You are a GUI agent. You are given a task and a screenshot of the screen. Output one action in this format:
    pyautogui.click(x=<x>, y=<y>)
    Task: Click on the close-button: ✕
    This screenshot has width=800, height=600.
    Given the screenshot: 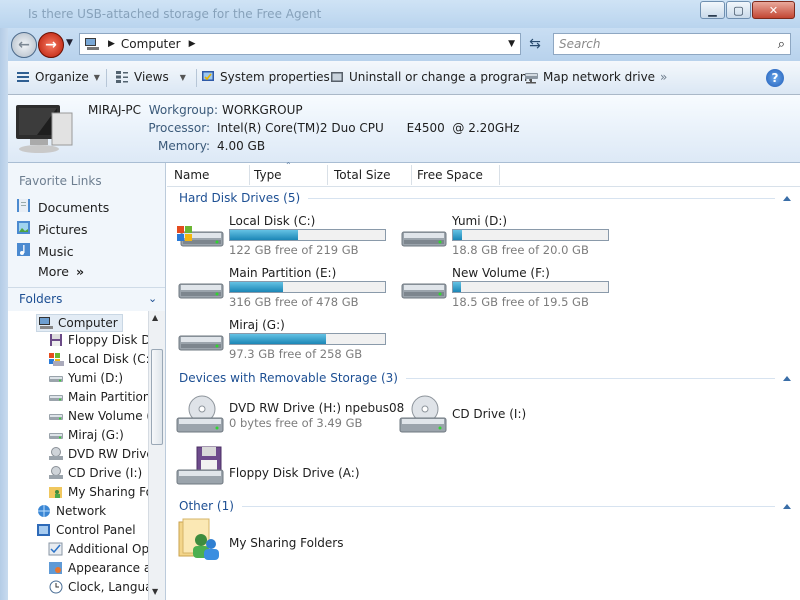 What is the action you would take?
    pyautogui.click(x=773, y=10)
    